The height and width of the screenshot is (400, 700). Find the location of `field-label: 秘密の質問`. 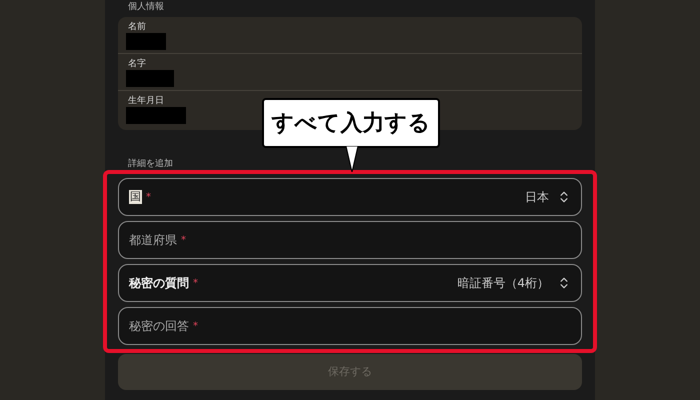

field-label: 秘密の質問 is located at coordinates (159, 283).